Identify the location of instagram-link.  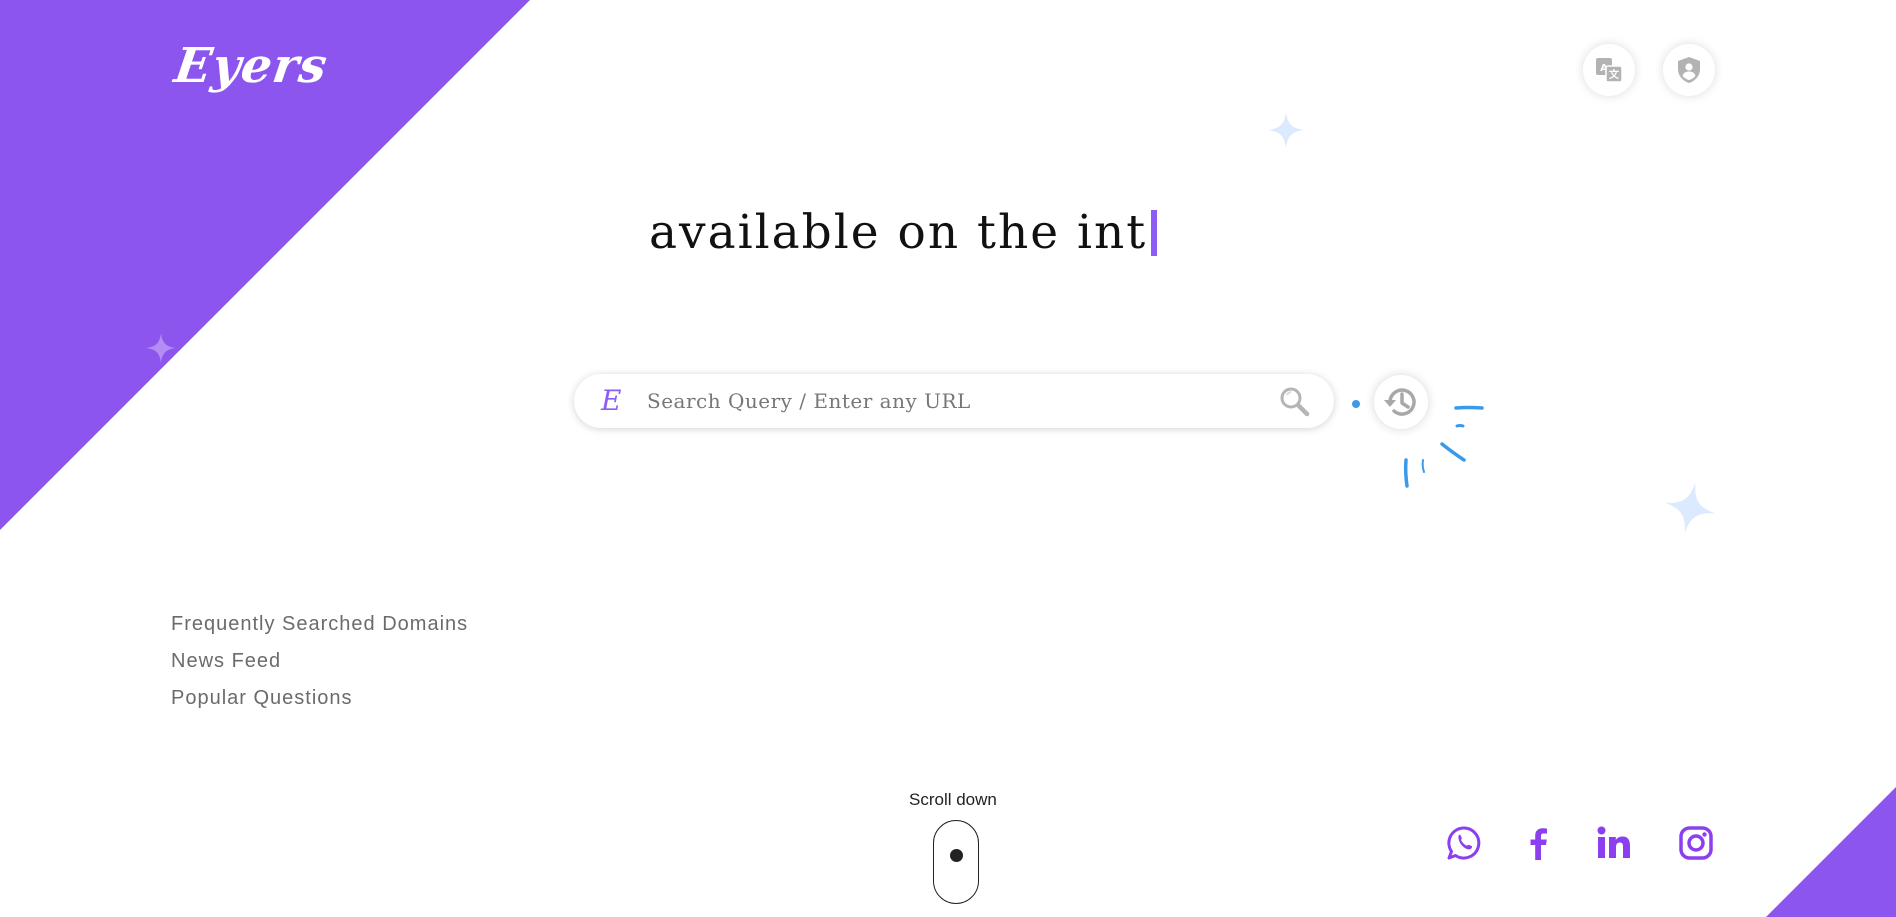
(1696, 843).